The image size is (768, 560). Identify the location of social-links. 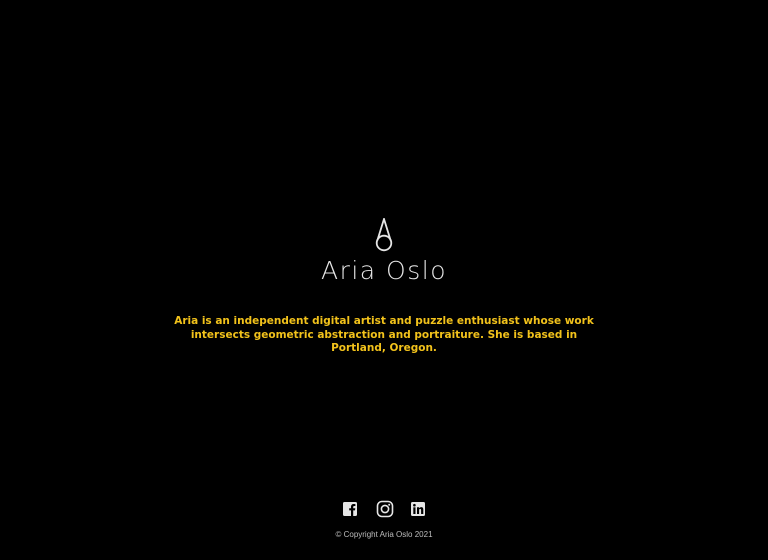
(384, 509).